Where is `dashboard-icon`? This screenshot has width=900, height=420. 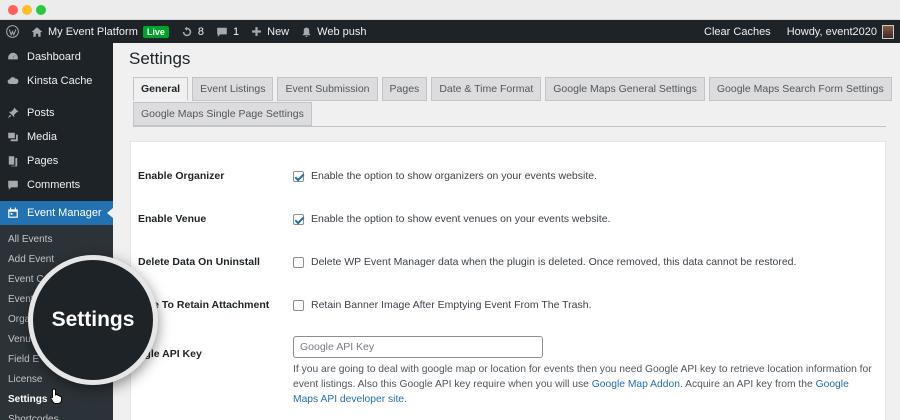 dashboard-icon is located at coordinates (13, 56).